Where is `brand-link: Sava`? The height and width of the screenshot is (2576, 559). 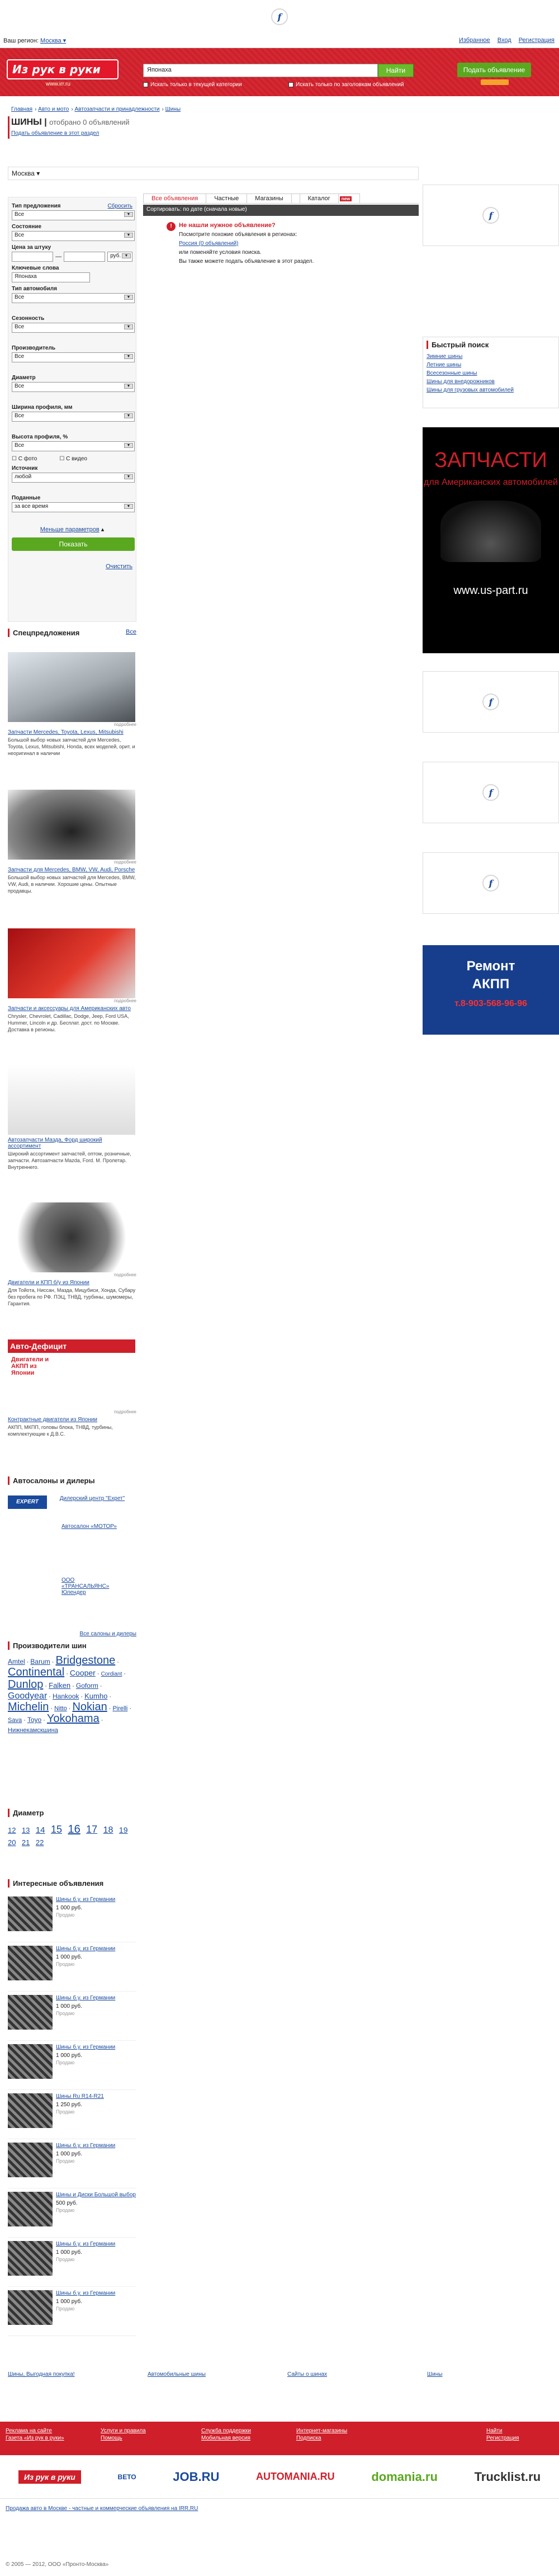 brand-link: Sava is located at coordinates (15, 1720).